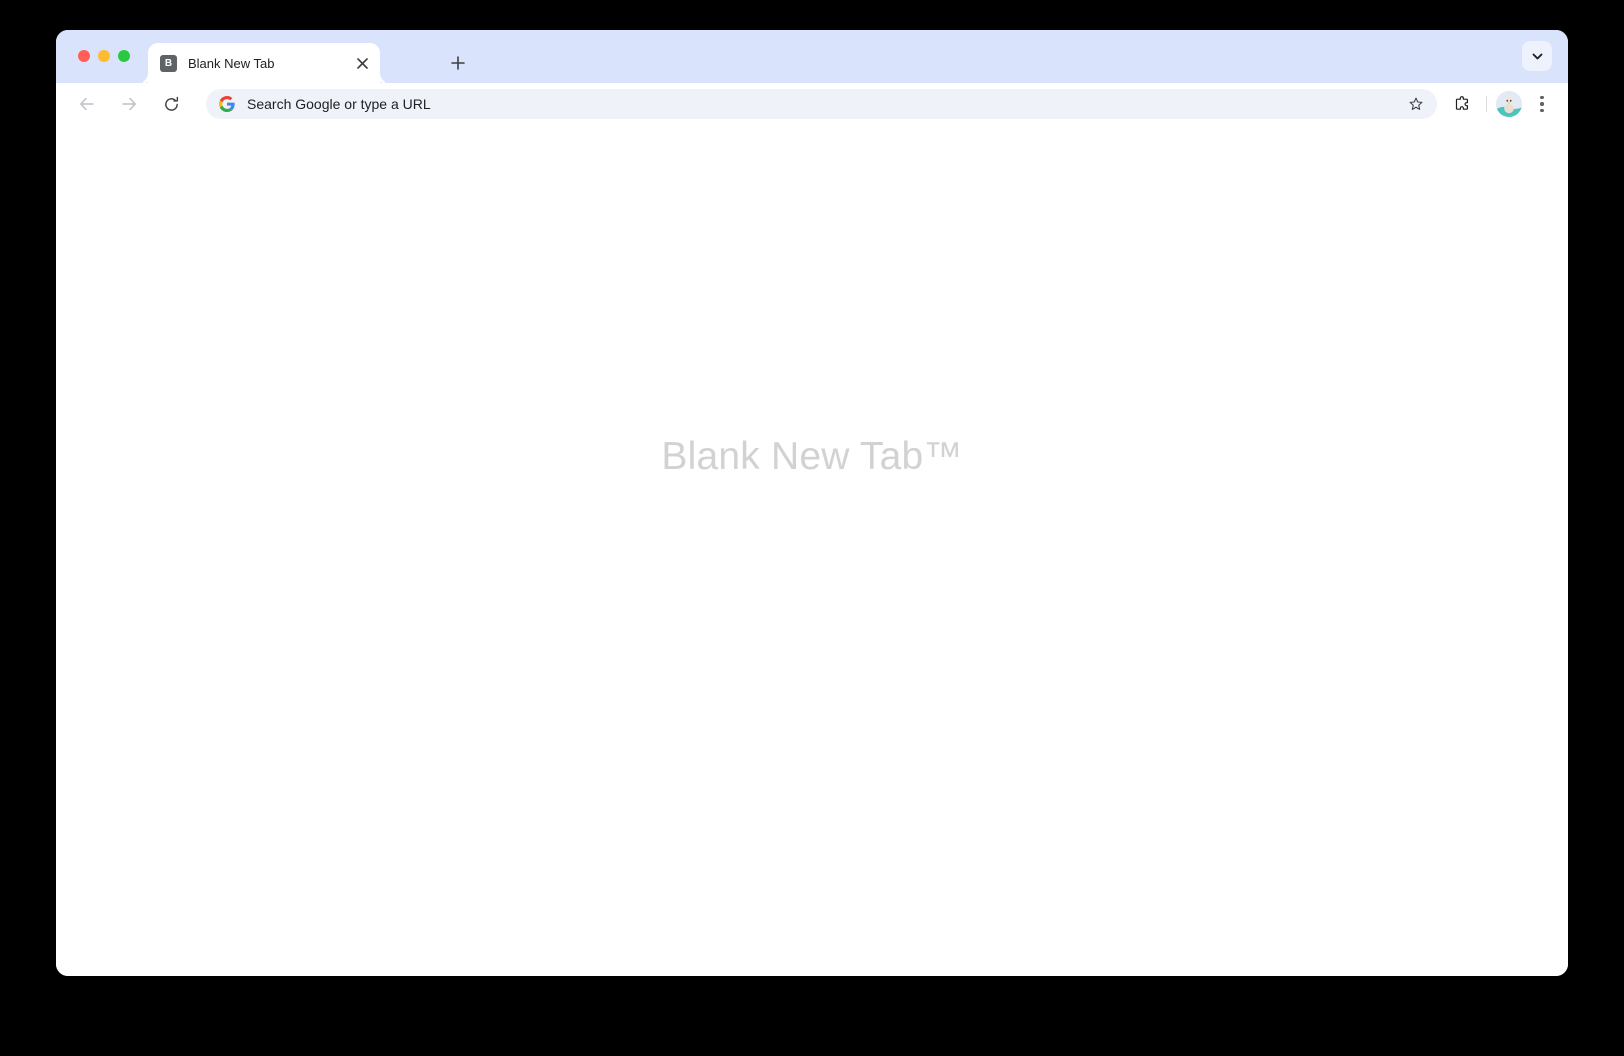  I want to click on tab-favicon-icon: B, so click(168, 63).